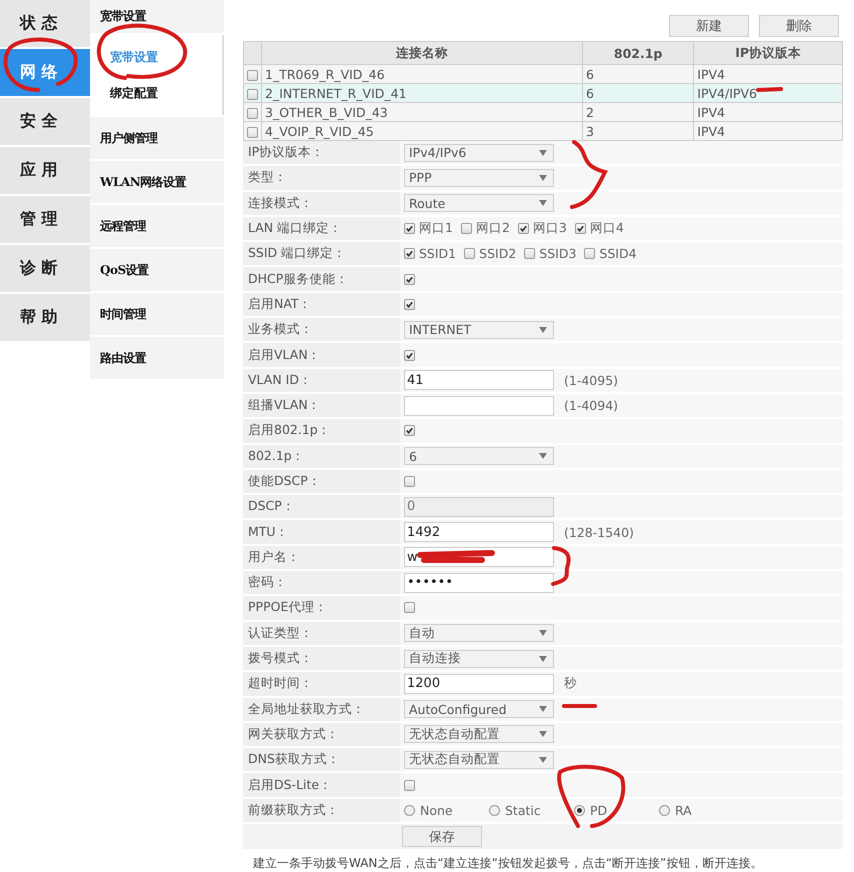  What do you see at coordinates (436, 810) in the screenshot?
I see `radio-label: None` at bounding box center [436, 810].